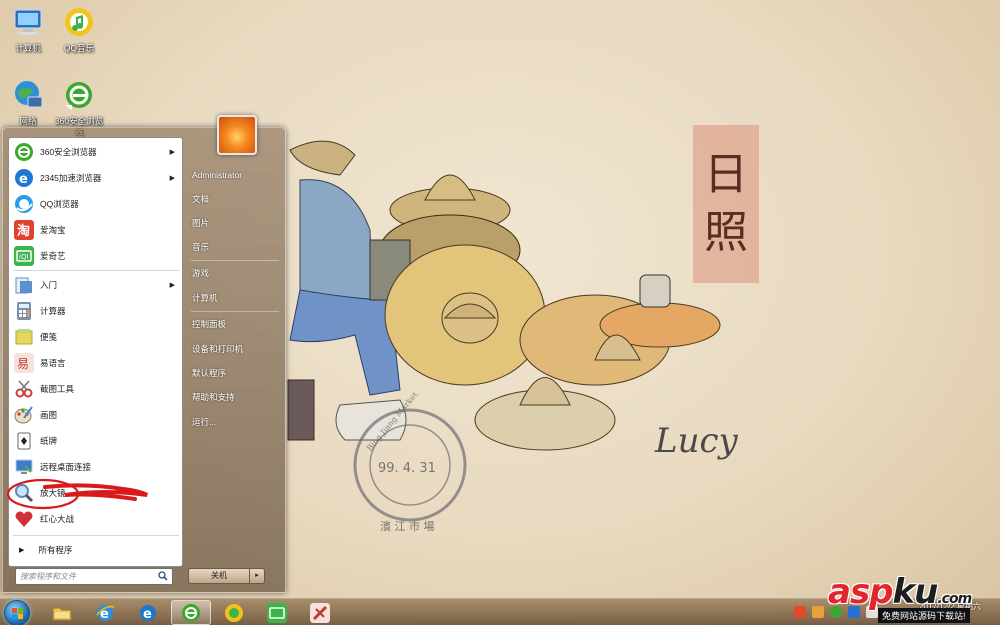 This screenshot has height=625, width=1000. Describe the element at coordinates (235, 223) in the screenshot. I see `right-link-pictures: 图片` at that location.